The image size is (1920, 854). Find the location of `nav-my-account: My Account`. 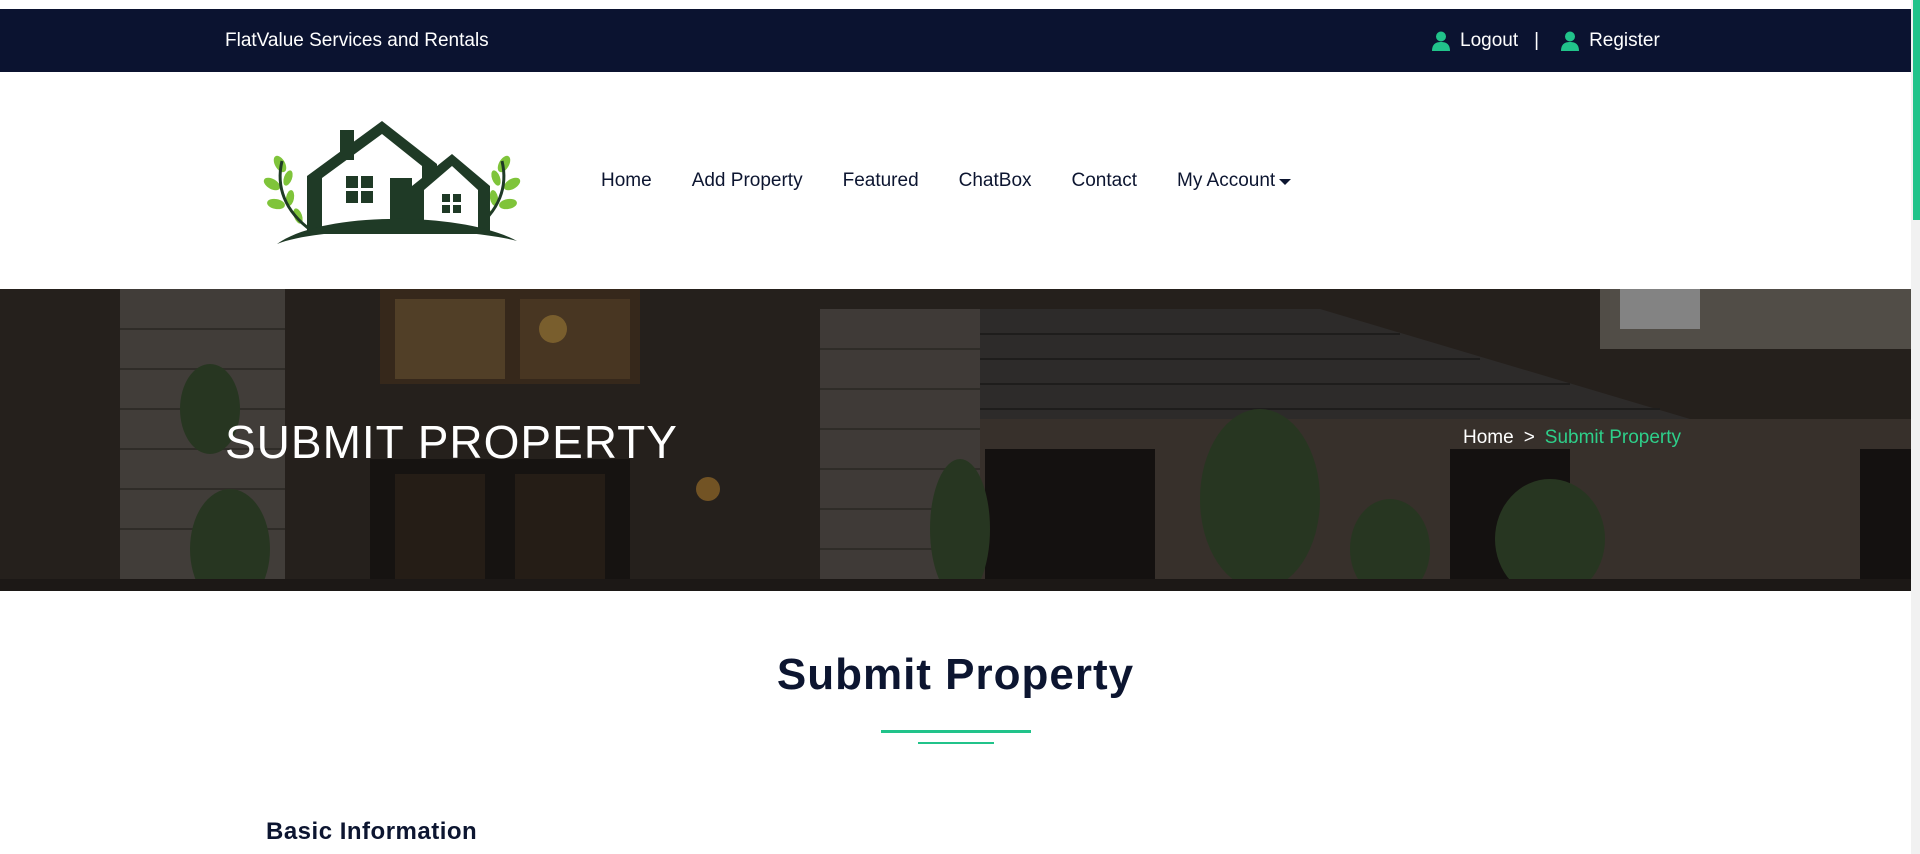

nav-my-account: My Account is located at coordinates (1234, 180).